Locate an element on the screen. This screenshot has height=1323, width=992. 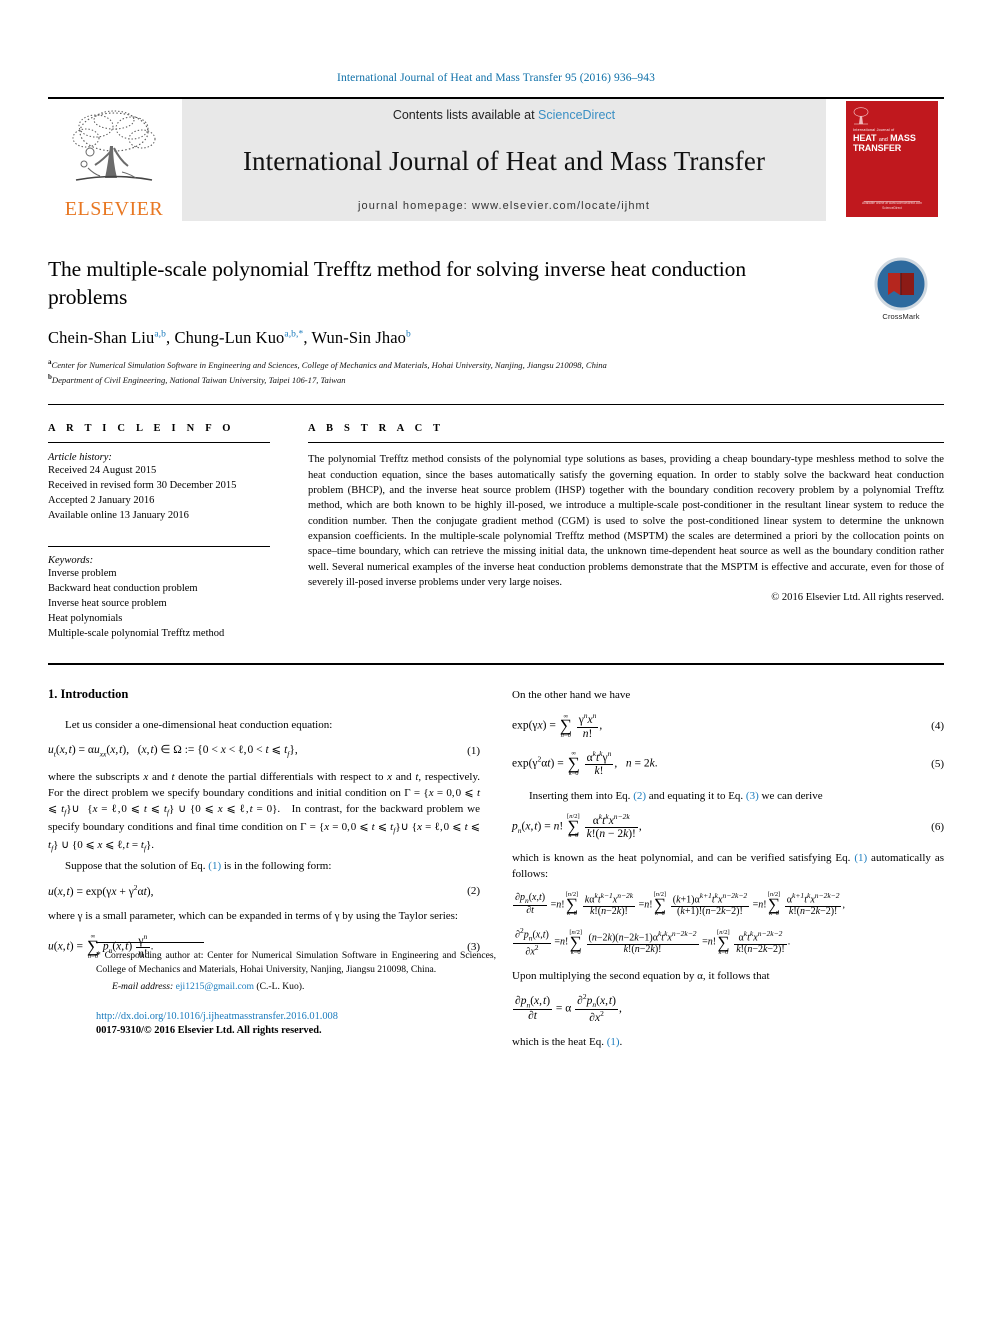
text-fragment: we can derive is located at coordinates (790, 795).